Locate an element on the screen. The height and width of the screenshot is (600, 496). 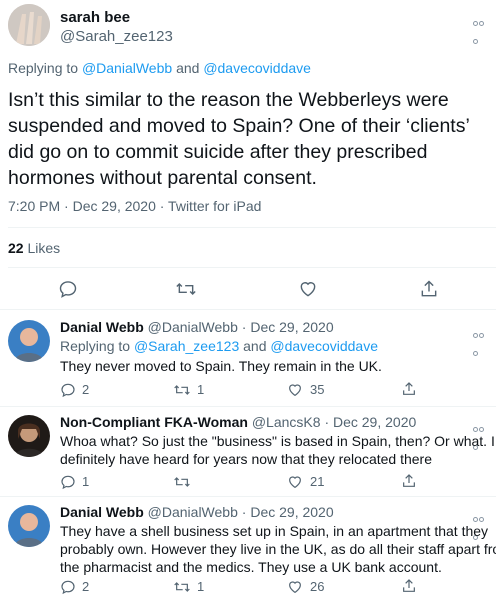
like-count: 21 is located at coordinates (317, 481).